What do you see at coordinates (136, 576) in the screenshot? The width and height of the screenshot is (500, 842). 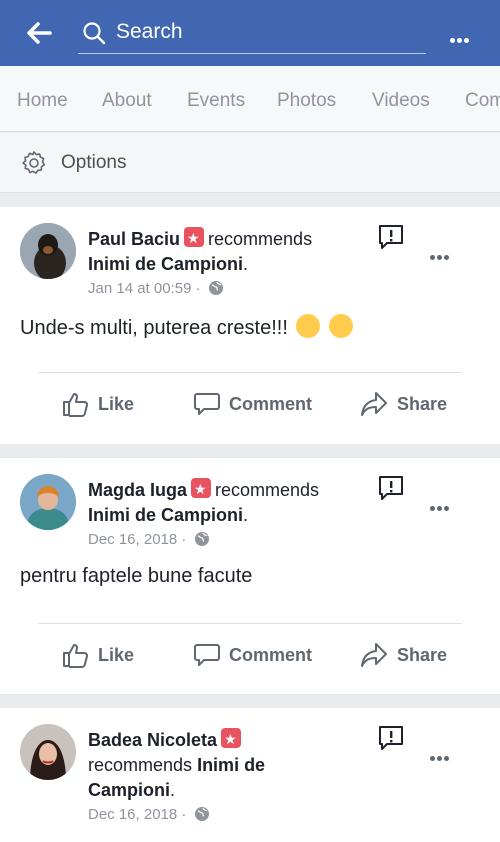 I see `post-text: pentru faptele bune facute` at bounding box center [136, 576].